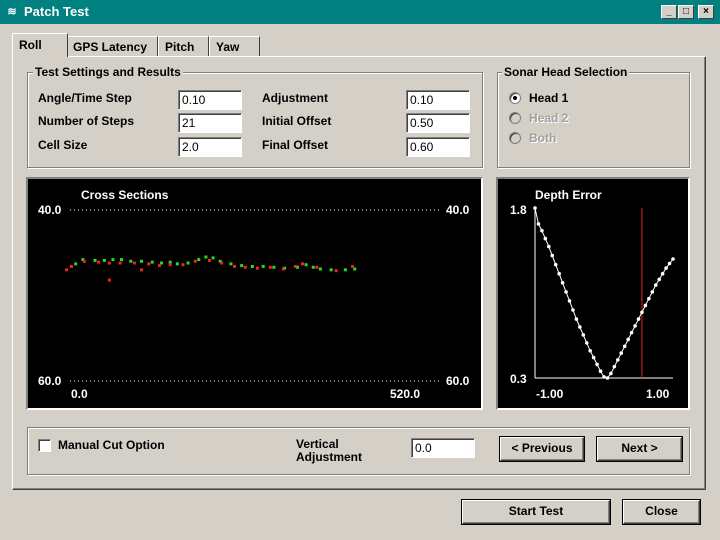  Describe the element at coordinates (44, 445) in the screenshot. I see `manual-cut-checkbox` at that location.